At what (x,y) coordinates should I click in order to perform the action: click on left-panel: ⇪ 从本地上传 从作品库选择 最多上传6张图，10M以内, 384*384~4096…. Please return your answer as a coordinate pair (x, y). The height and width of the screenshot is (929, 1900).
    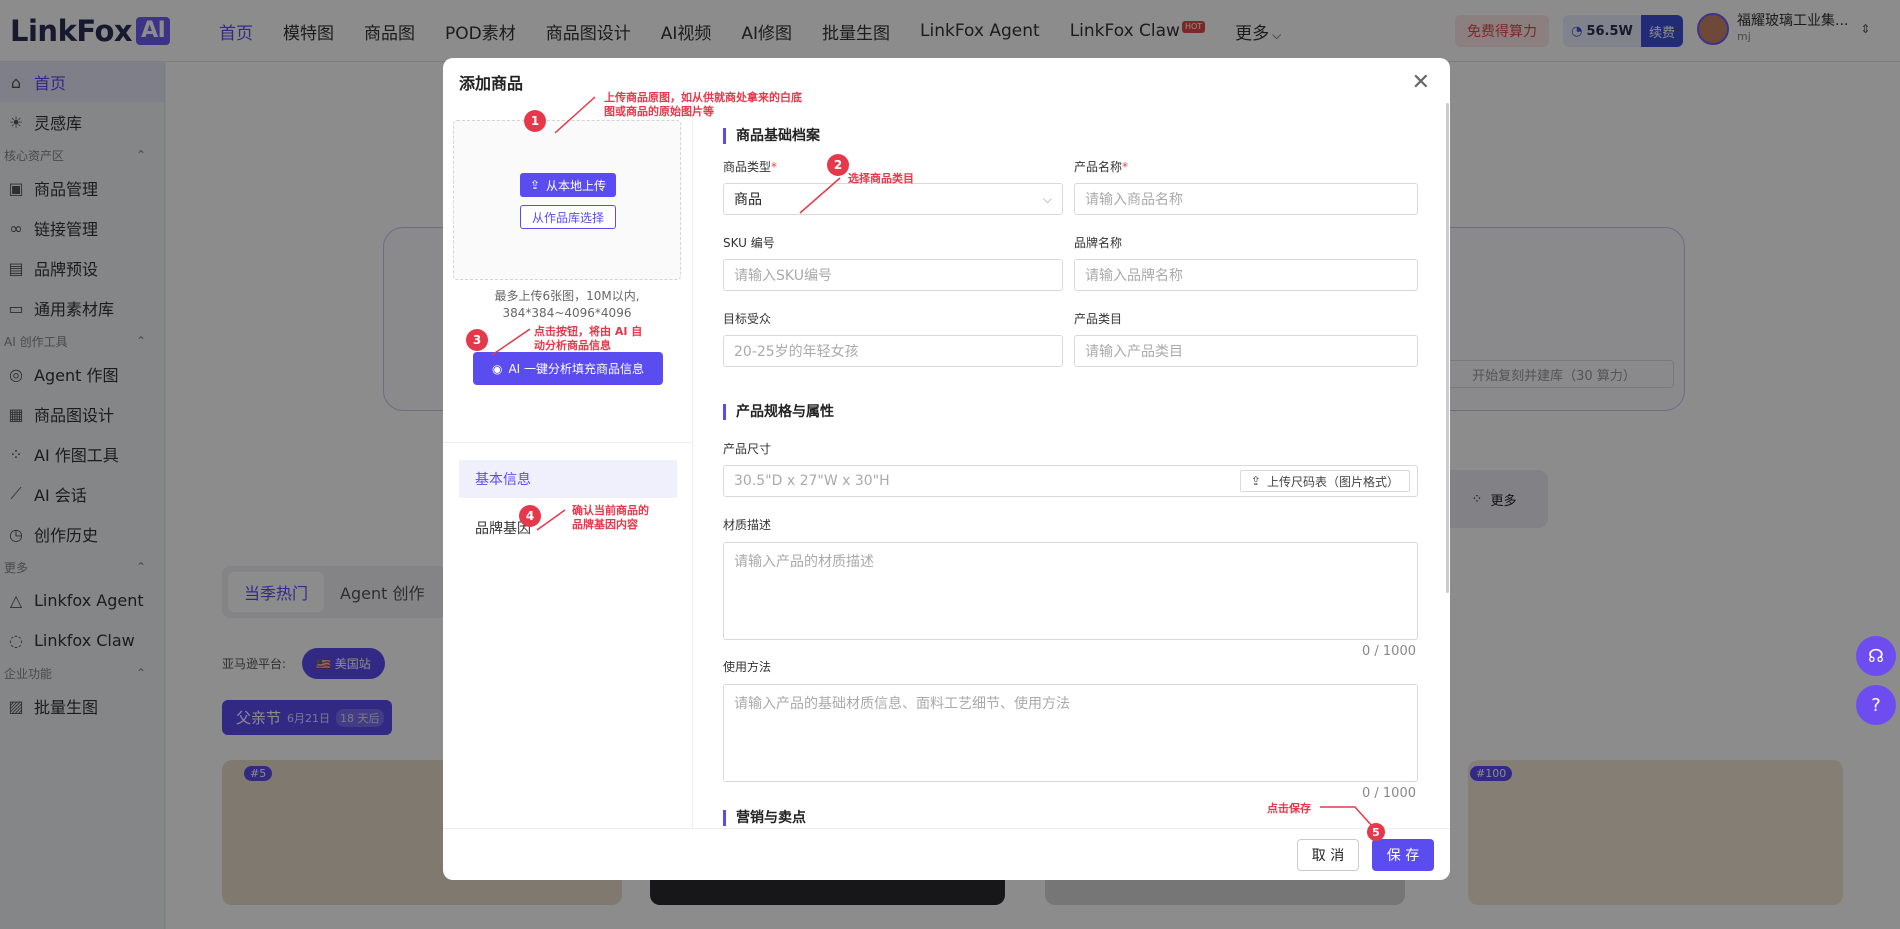
    Looking at the image, I should click on (568, 463).